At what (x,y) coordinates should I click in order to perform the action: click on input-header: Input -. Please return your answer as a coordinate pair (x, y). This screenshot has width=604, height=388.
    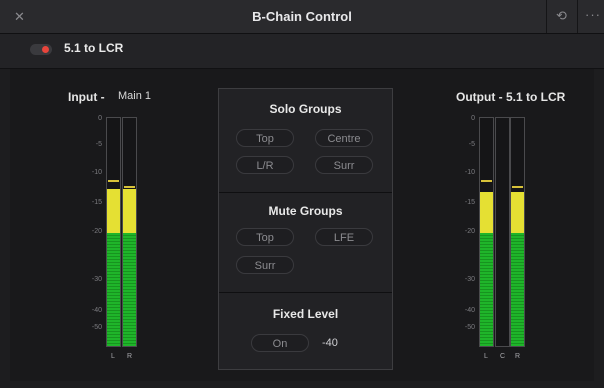
    Looking at the image, I should click on (86, 97).